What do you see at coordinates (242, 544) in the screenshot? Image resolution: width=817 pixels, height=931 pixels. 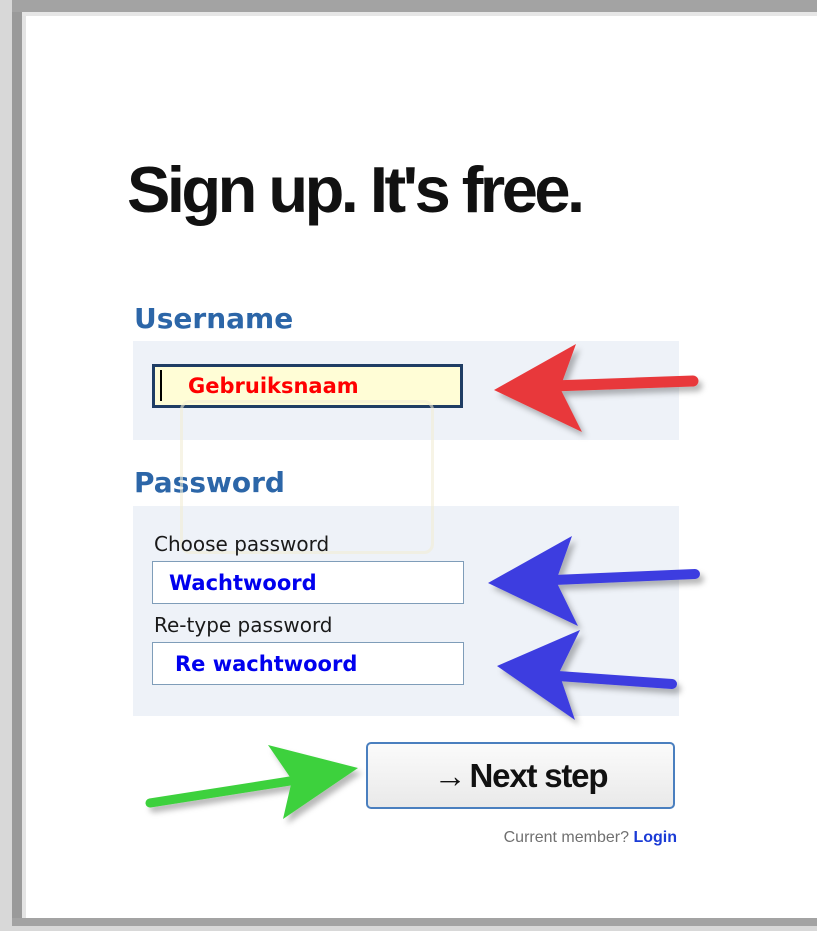 I see `choose-password-label: Choose password` at bounding box center [242, 544].